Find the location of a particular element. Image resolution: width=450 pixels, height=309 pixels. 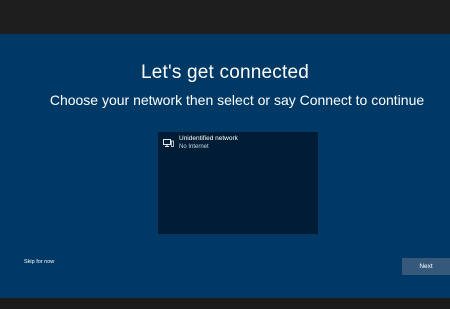

next-button: Next is located at coordinates (426, 266).